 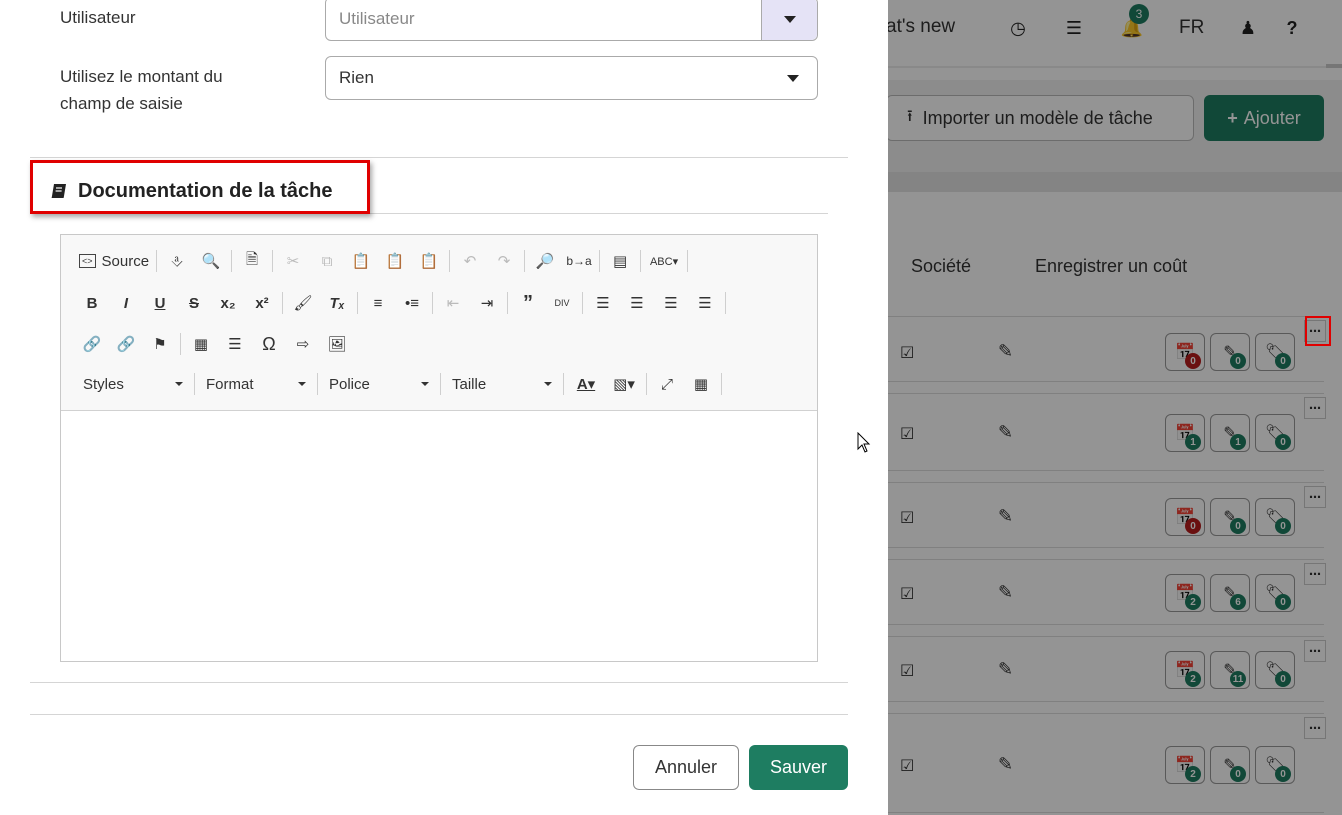 I want to click on amount-field-label-line2: champ de saisie, so click(x=121, y=103).